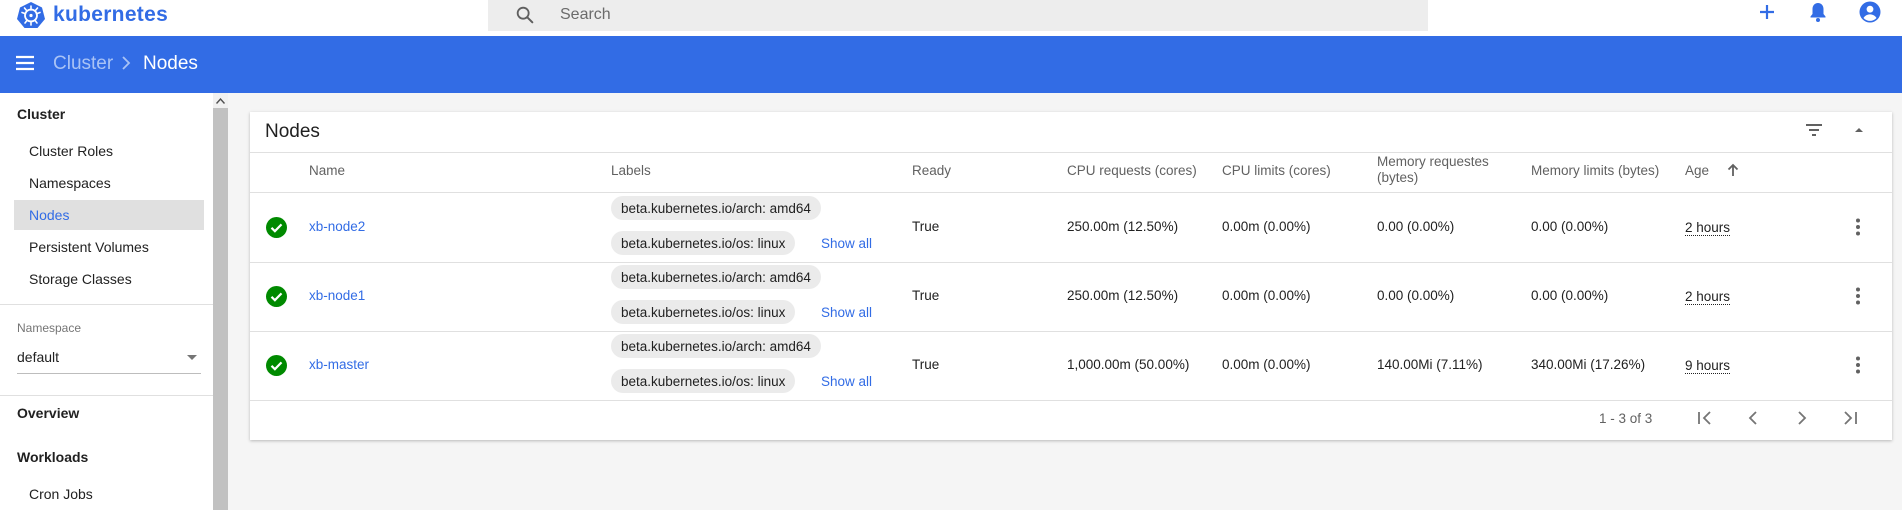 This screenshot has width=1902, height=510. Describe the element at coordinates (339, 364) in the screenshot. I see `node-name-link: xb-master` at that location.